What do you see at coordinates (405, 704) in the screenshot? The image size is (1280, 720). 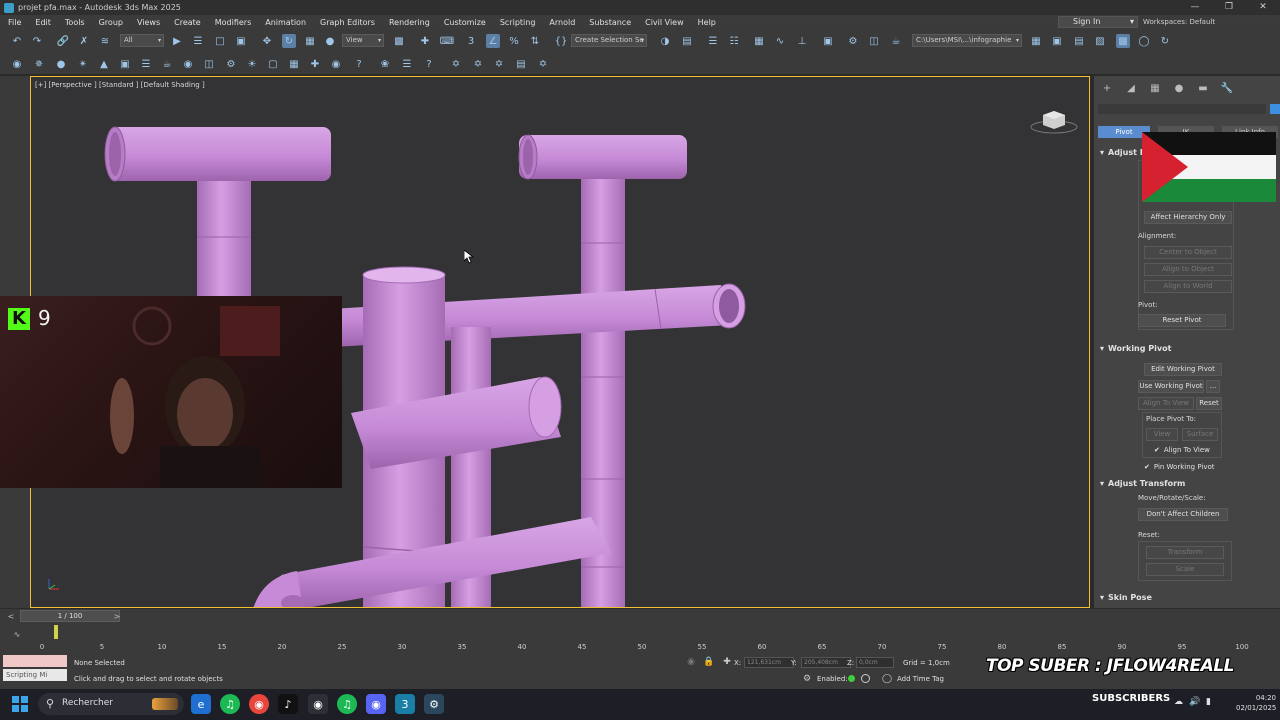 I see `3dsmax-taskbar-icon: 3` at bounding box center [405, 704].